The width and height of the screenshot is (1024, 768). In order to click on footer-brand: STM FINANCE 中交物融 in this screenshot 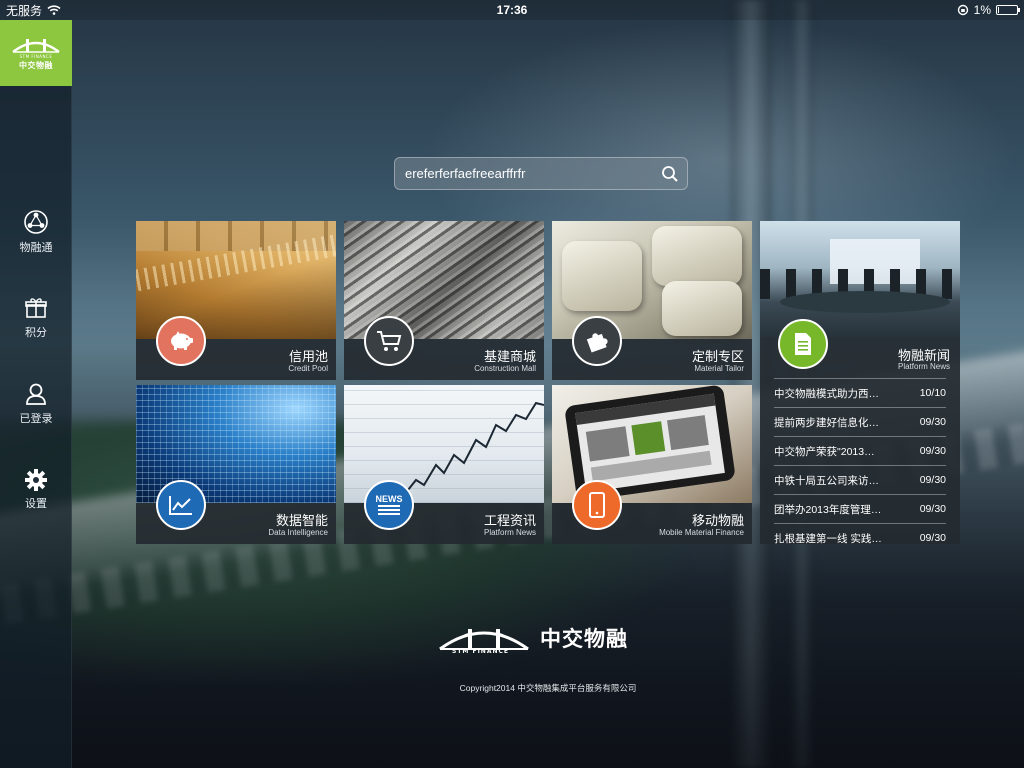, I will do `click(553, 638)`.